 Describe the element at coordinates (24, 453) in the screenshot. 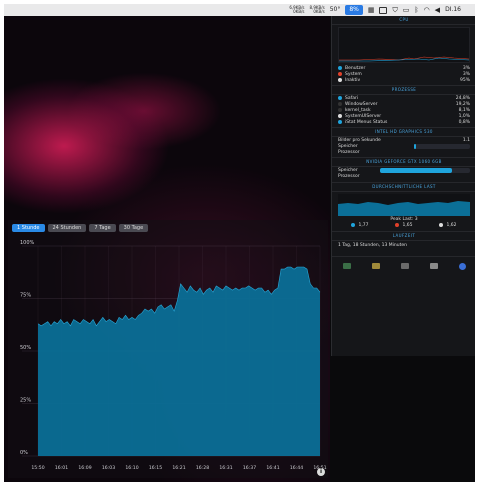

I see `y-tick-label: 0%` at that location.